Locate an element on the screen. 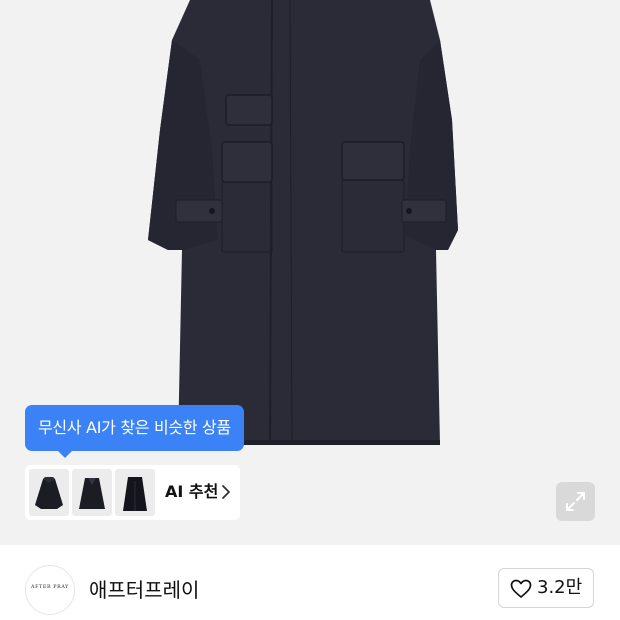 The image size is (620, 620). ai-similar-products-tooltip: 무신사 AI가 찾은 비슷한 상품 is located at coordinates (134, 431).